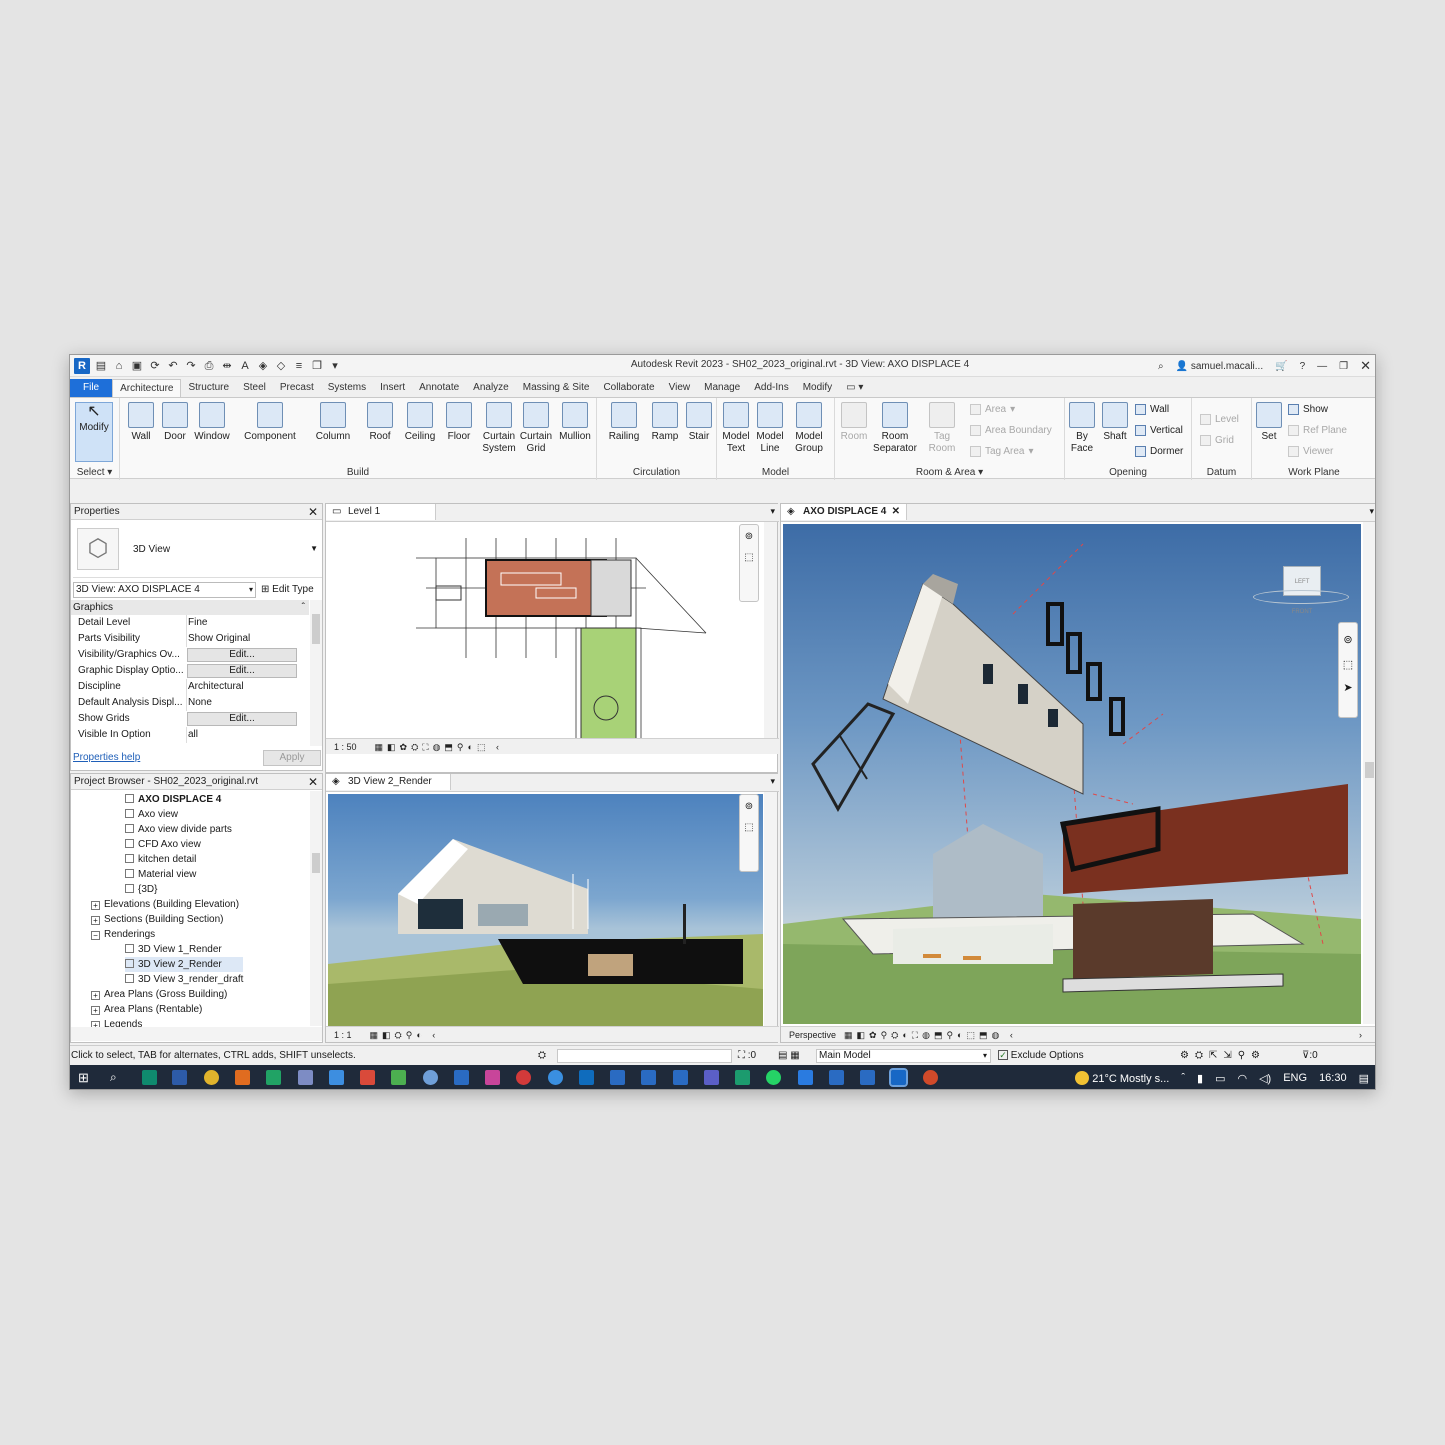 The width and height of the screenshot is (1445, 1445). Describe the element at coordinates (190, 607) in the screenshot. I see `group-graphics: Graphics ˆ` at that location.